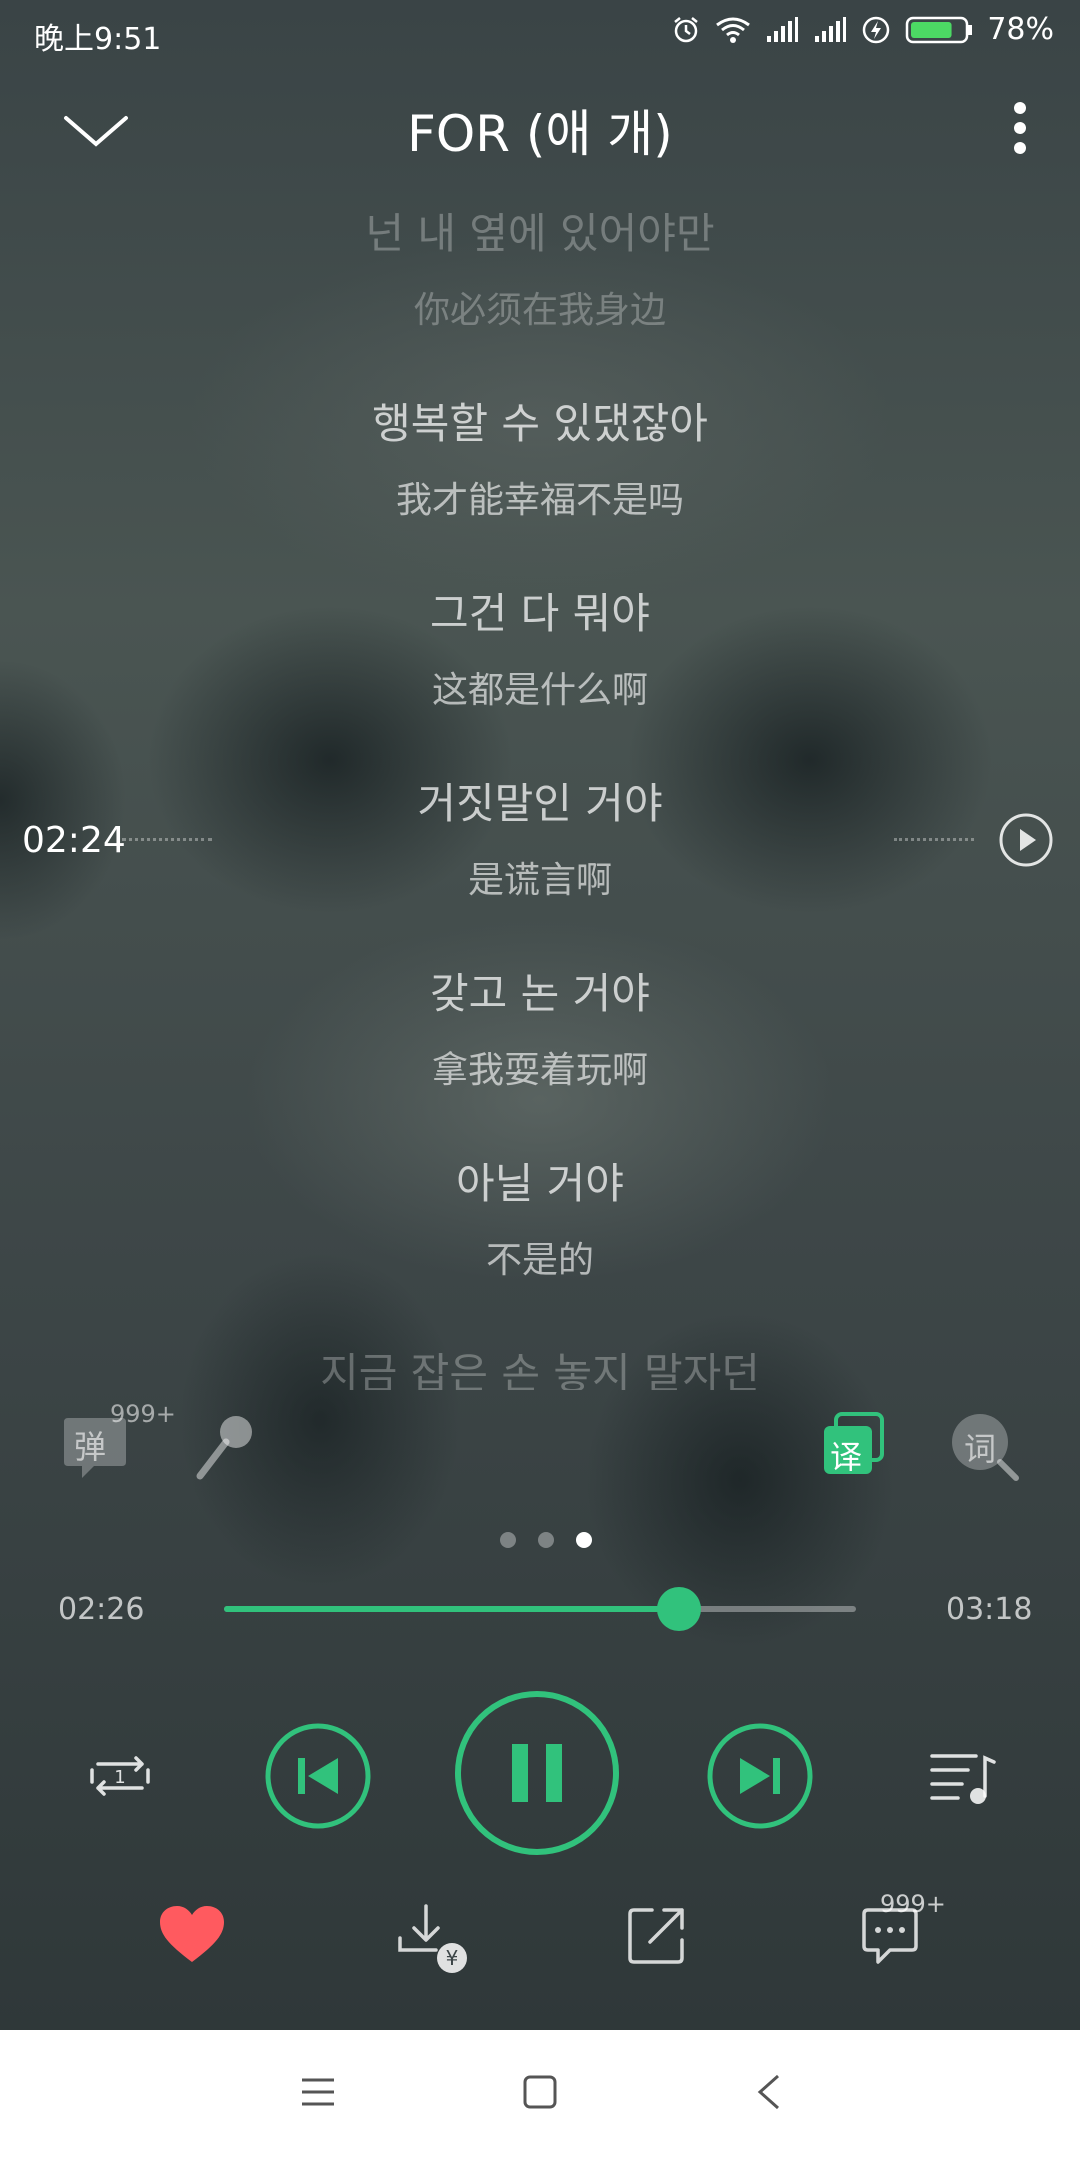  Describe the element at coordinates (74, 840) in the screenshot. I see `scrub-time: 02:24` at that location.